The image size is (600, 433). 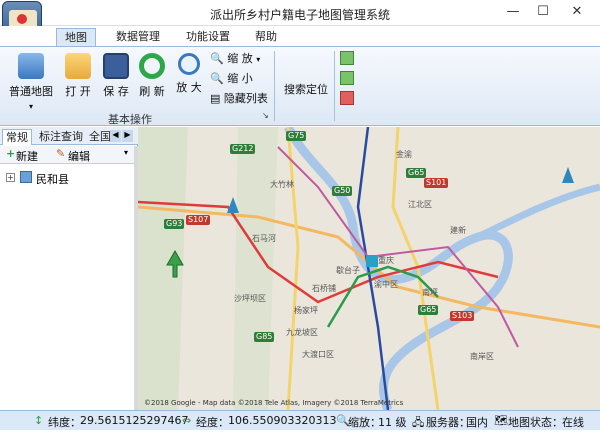 What do you see at coordinates (458, 230) in the screenshot?
I see `label-jianxin: 建新` at bounding box center [458, 230].